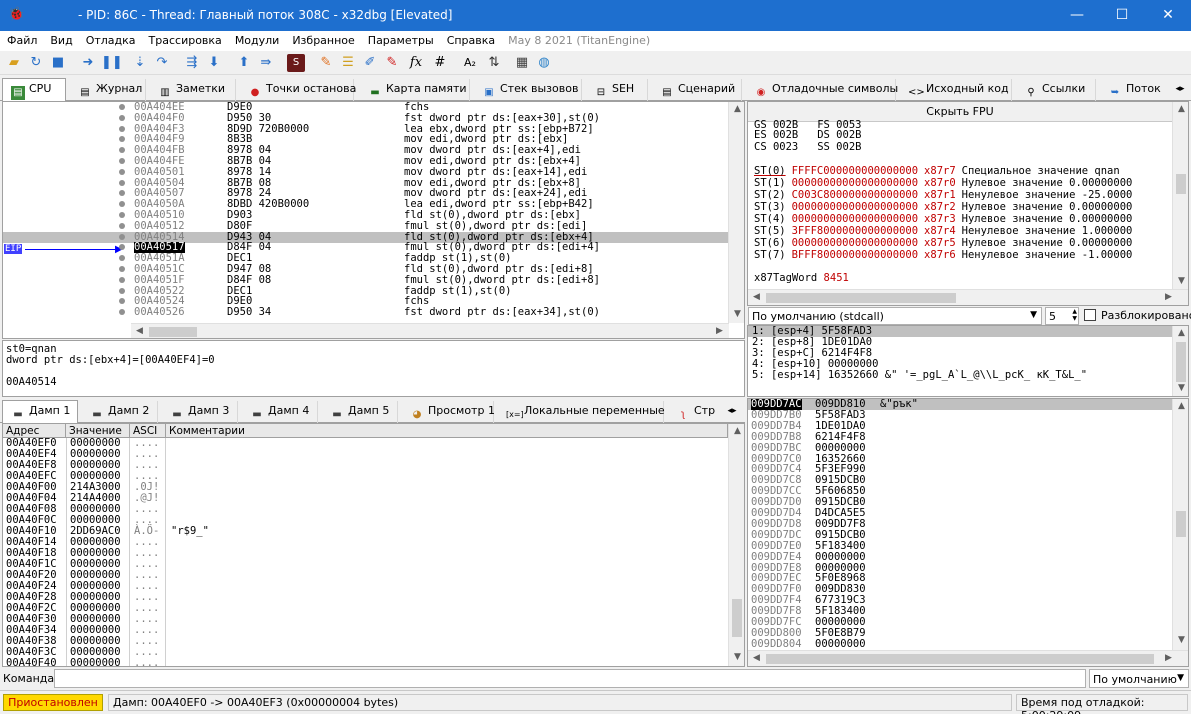 Image resolution: width=1191 pixels, height=714 pixels. What do you see at coordinates (162, 63) in the screenshot?
I see `step-over-icon: ↷` at bounding box center [162, 63].